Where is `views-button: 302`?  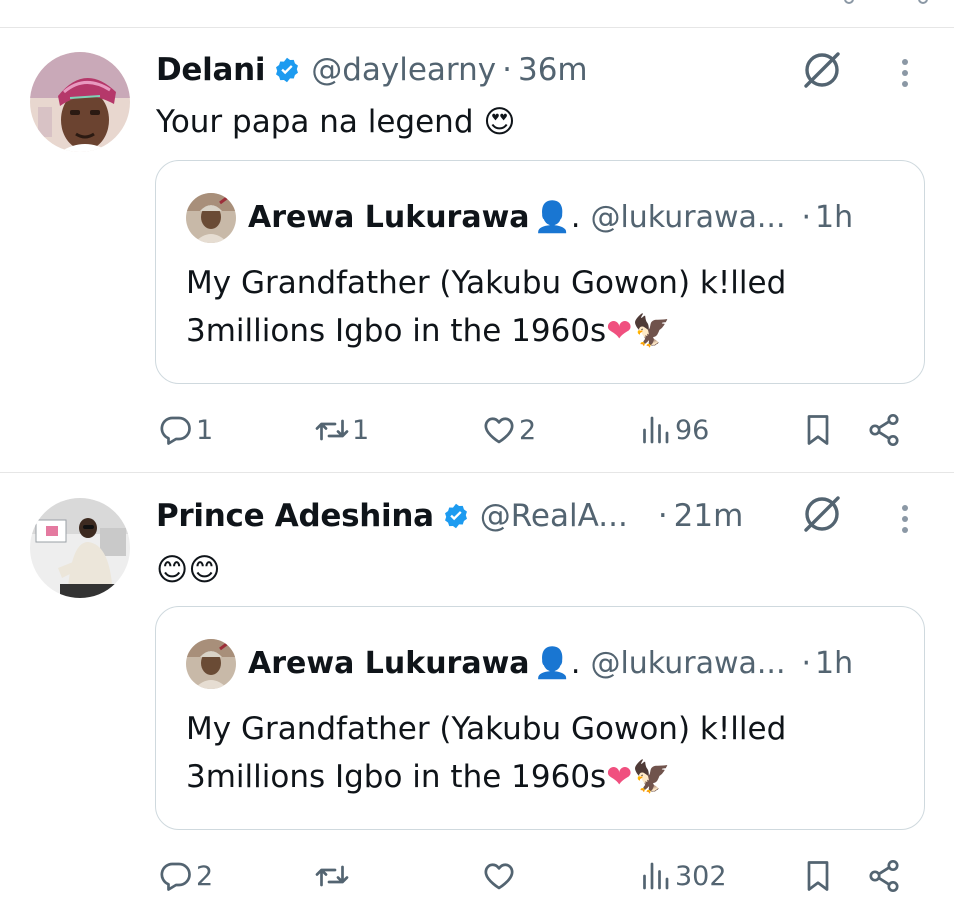 views-button: 302 is located at coordinates (682, 876).